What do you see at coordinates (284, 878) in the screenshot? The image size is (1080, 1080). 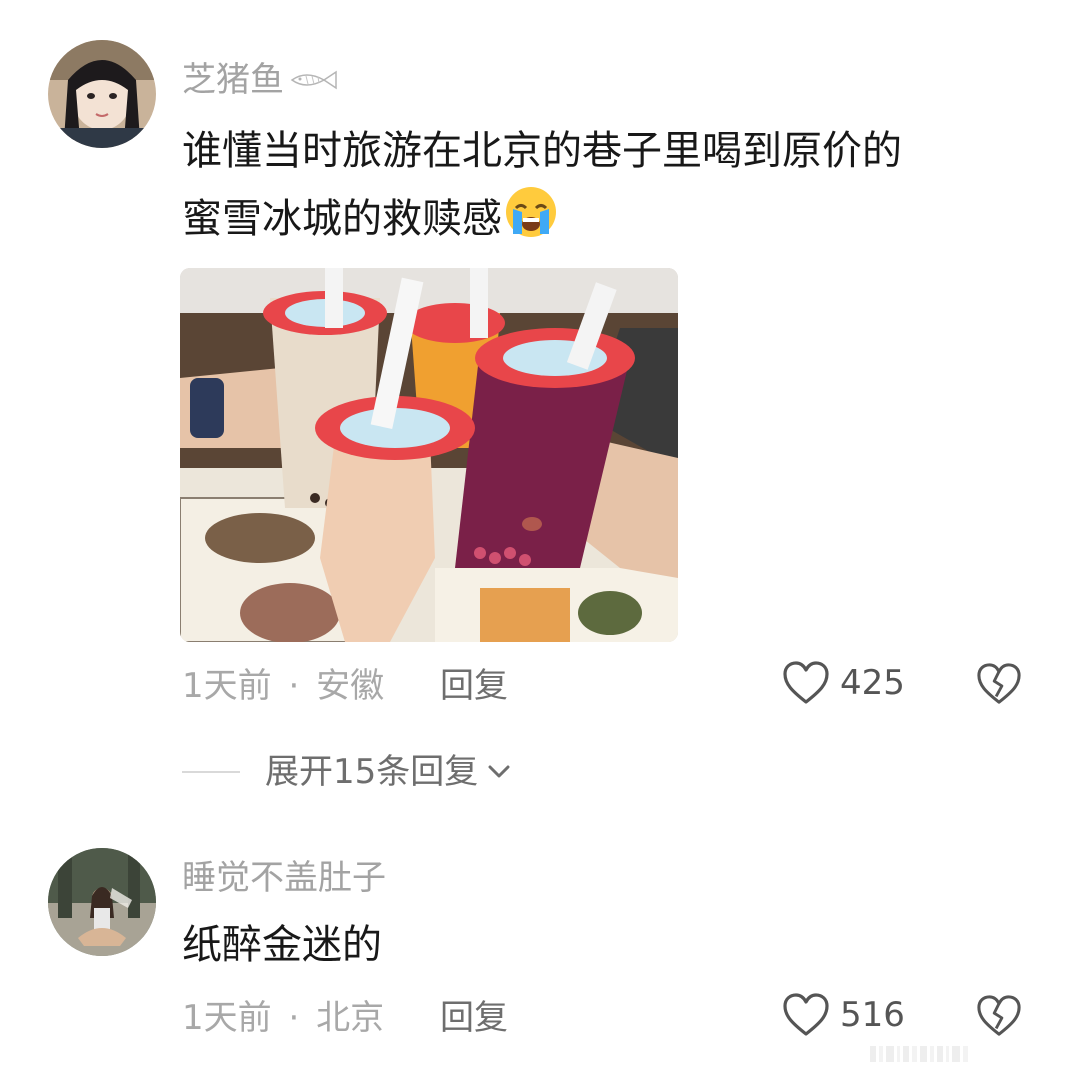 I see `username: 睡觉不盖肚子` at bounding box center [284, 878].